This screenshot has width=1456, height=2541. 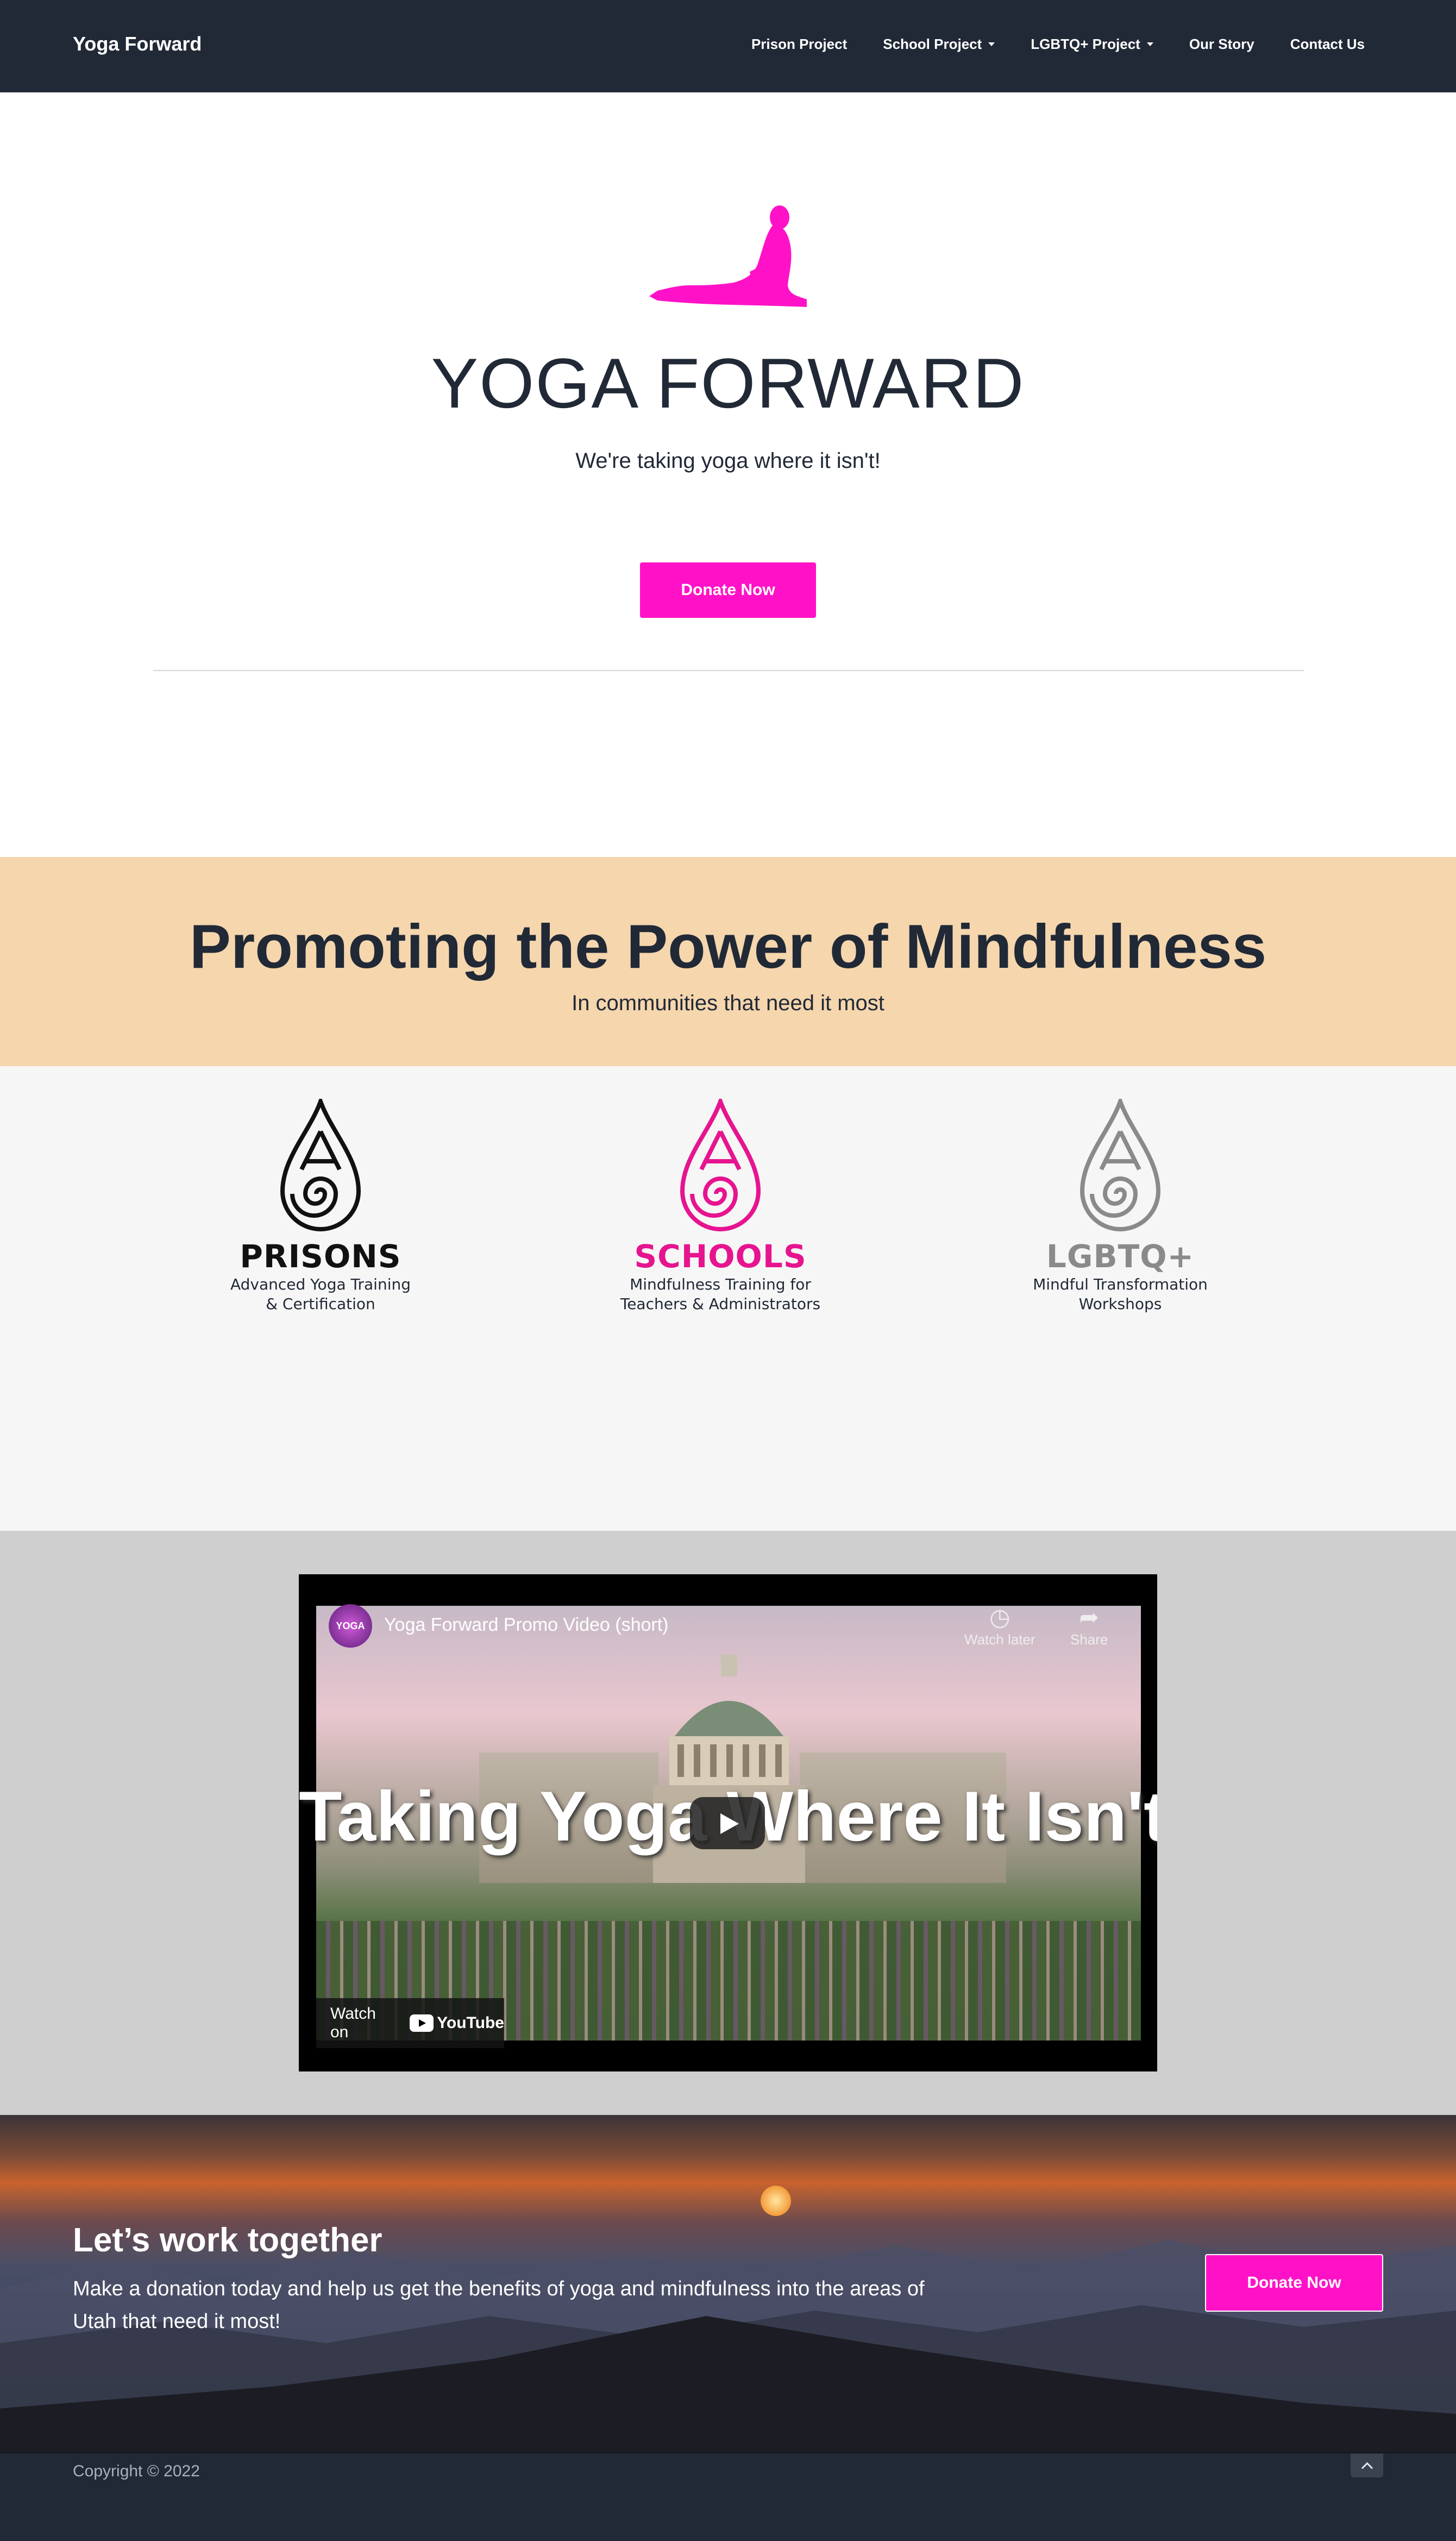 I want to click on program-name: SCHOOLS, so click(x=720, y=1256).